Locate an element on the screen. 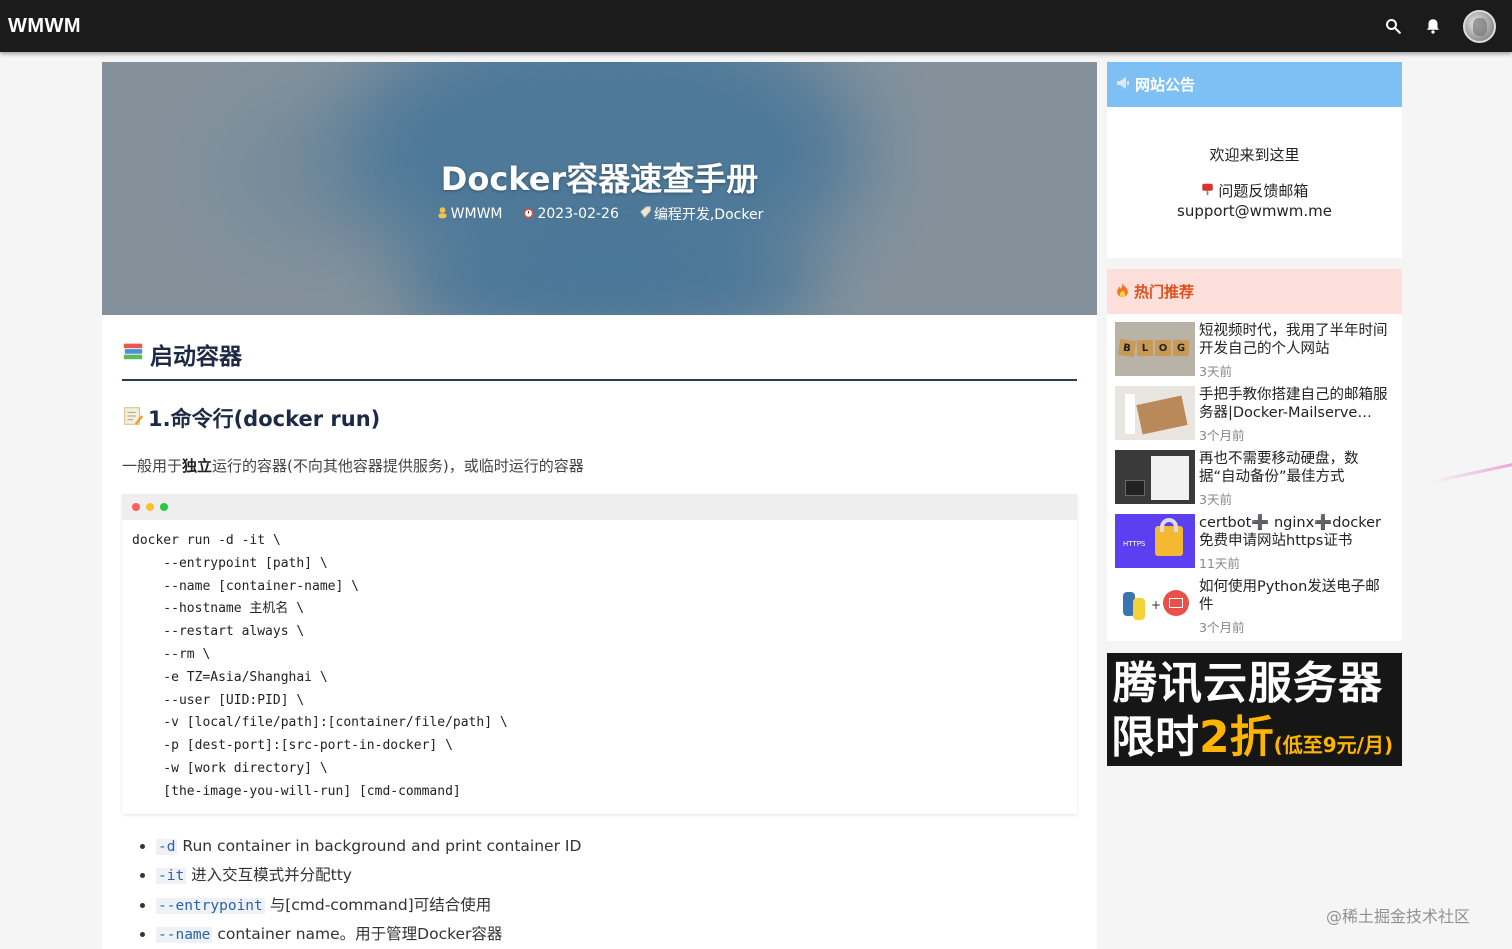 The width and height of the screenshot is (1512, 949). option-item: --name container name。用于管理Docker容器 is located at coordinates (616, 934).